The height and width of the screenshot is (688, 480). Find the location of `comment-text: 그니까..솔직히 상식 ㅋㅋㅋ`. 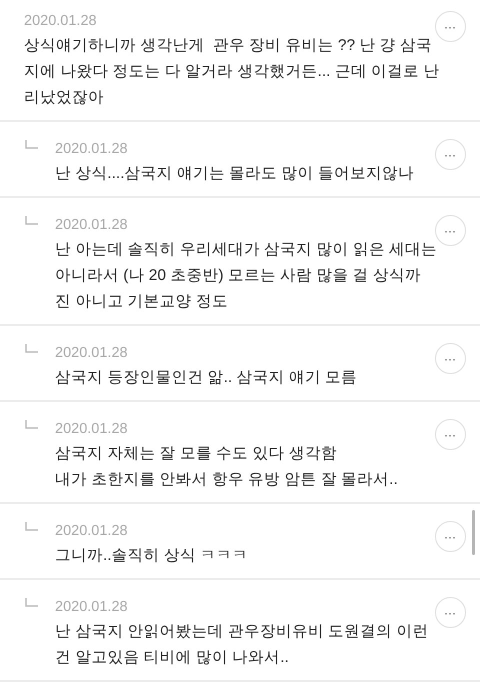

comment-text: 그니까..솔직히 상식 ㅋㅋㅋ is located at coordinates (151, 556).